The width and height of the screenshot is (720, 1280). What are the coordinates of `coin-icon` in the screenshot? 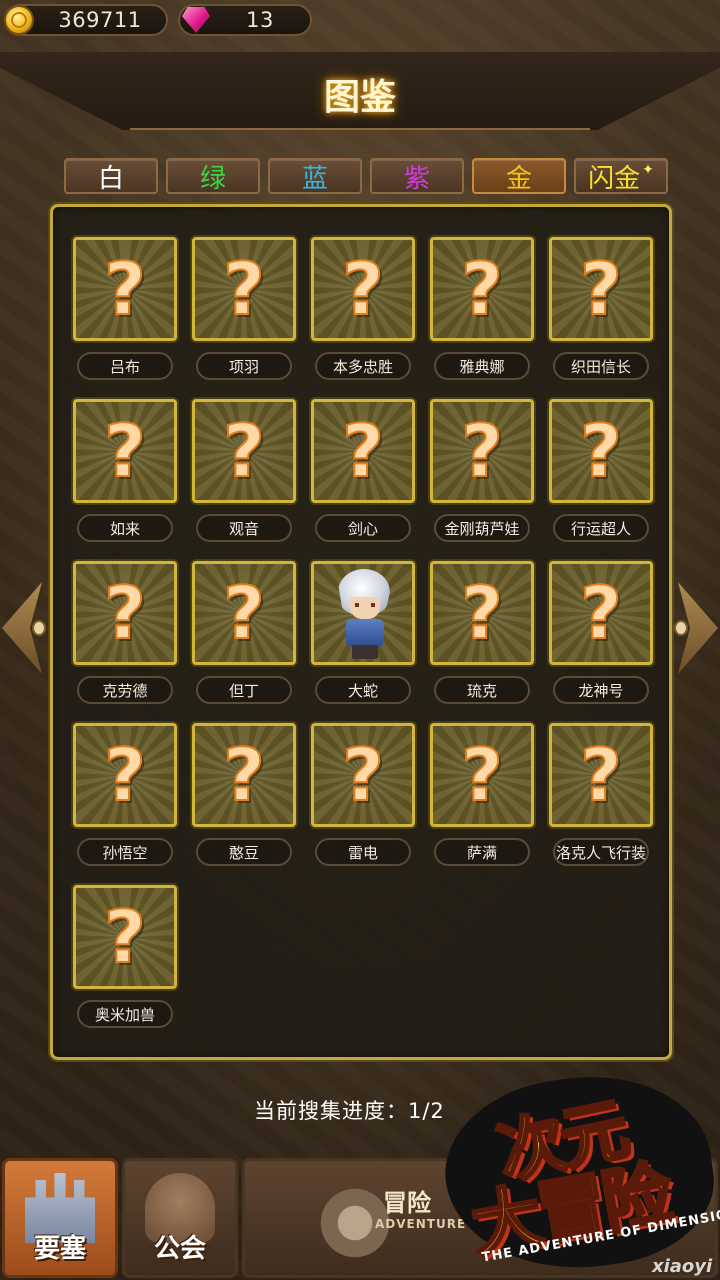 It's located at (19, 20).